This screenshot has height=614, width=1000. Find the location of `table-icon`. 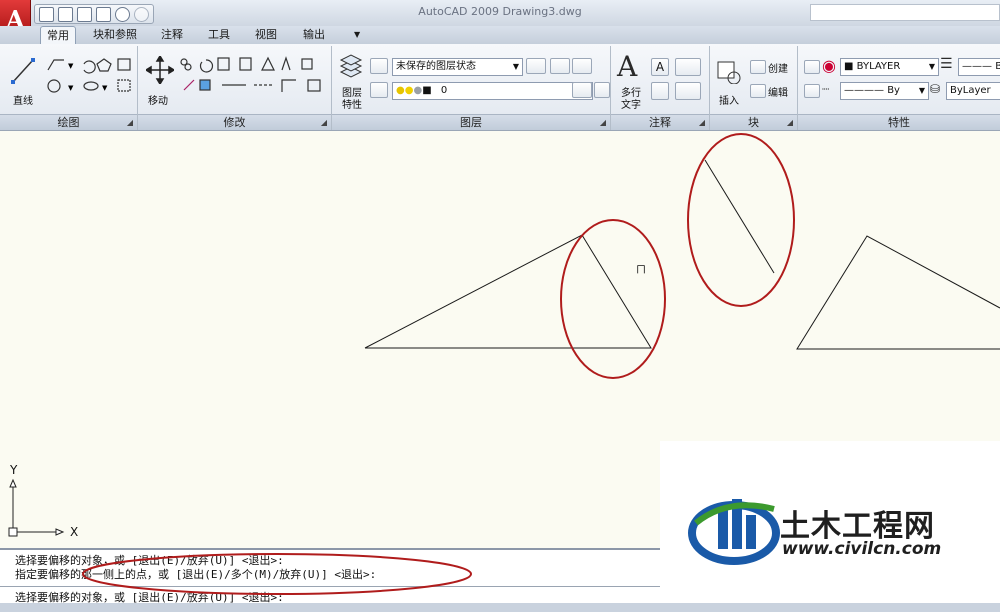

table-icon is located at coordinates (660, 91).